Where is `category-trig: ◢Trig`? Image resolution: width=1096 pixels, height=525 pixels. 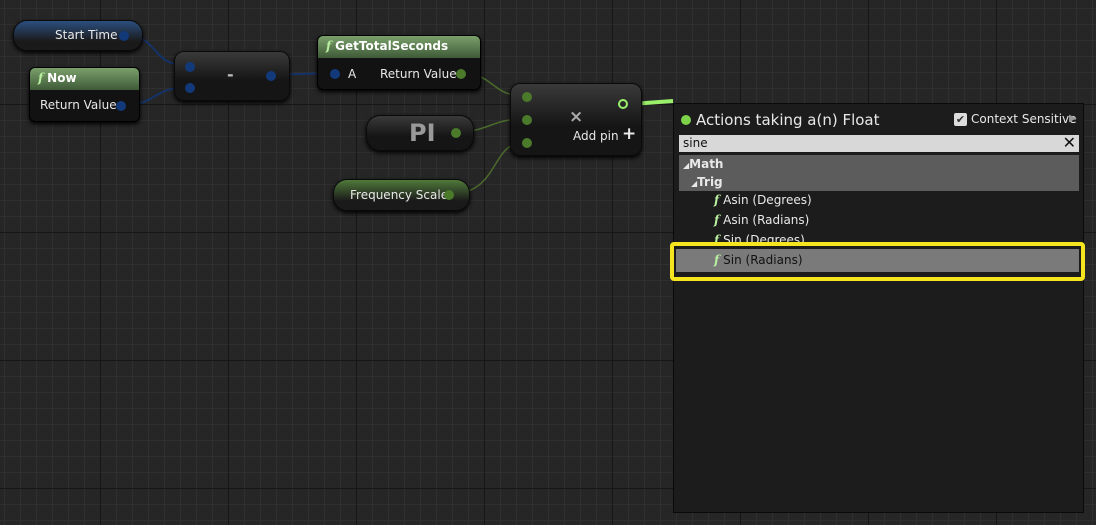 category-trig: ◢Trig is located at coordinates (879, 182).